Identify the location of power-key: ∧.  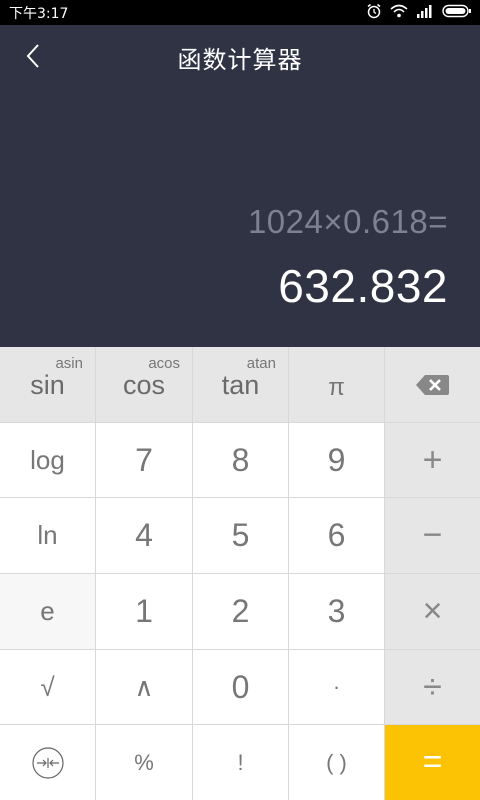
(144, 687).